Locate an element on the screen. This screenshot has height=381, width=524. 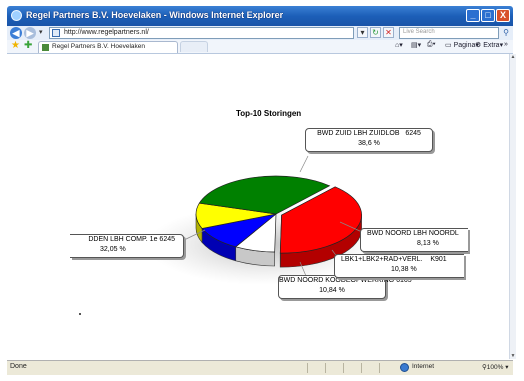
add-favorites-icon: ✚ is located at coordinates (28, 45).